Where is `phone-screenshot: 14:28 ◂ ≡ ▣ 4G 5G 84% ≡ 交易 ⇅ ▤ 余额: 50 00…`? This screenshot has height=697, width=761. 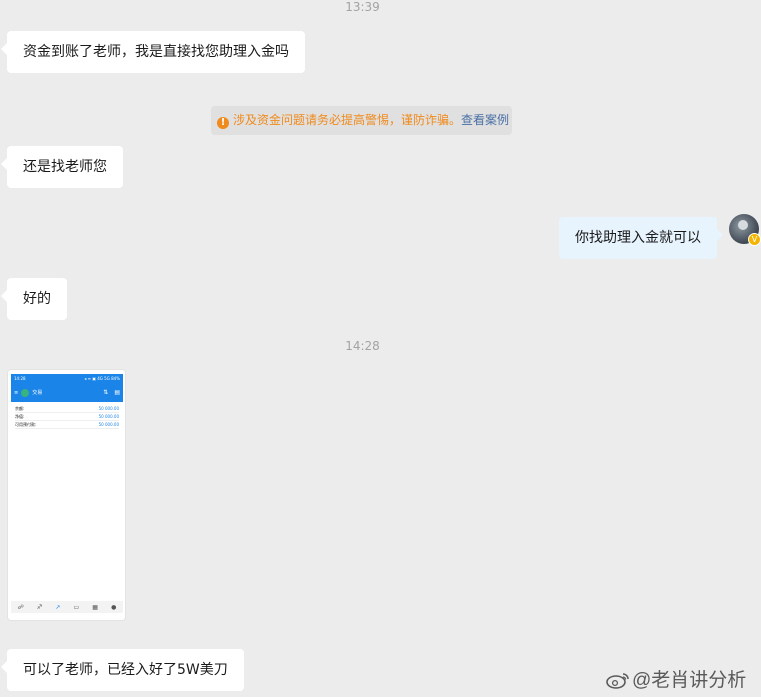 phone-screenshot: 14:28 ◂ ≡ ▣ 4G 5G 84% ≡ 交易 ⇅ ▤ 余额: 50 00… is located at coordinates (67, 496).